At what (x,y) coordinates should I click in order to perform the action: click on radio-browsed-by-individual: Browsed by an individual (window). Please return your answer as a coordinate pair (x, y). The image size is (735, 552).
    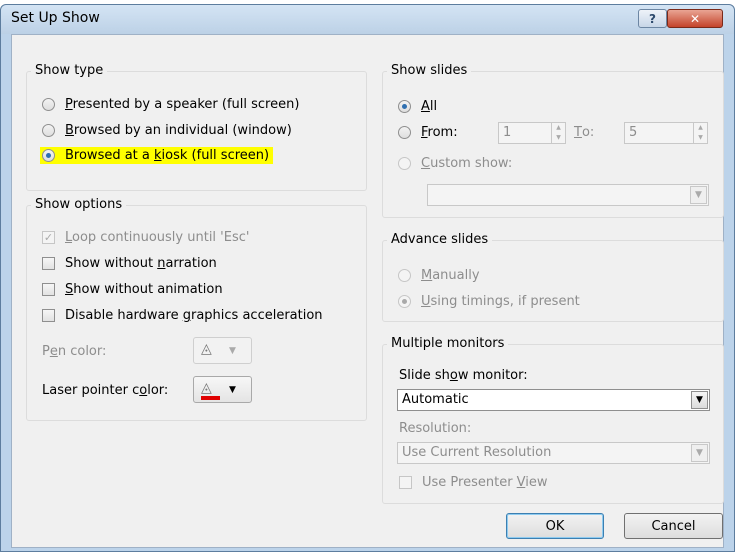
    Looking at the image, I should click on (167, 130).